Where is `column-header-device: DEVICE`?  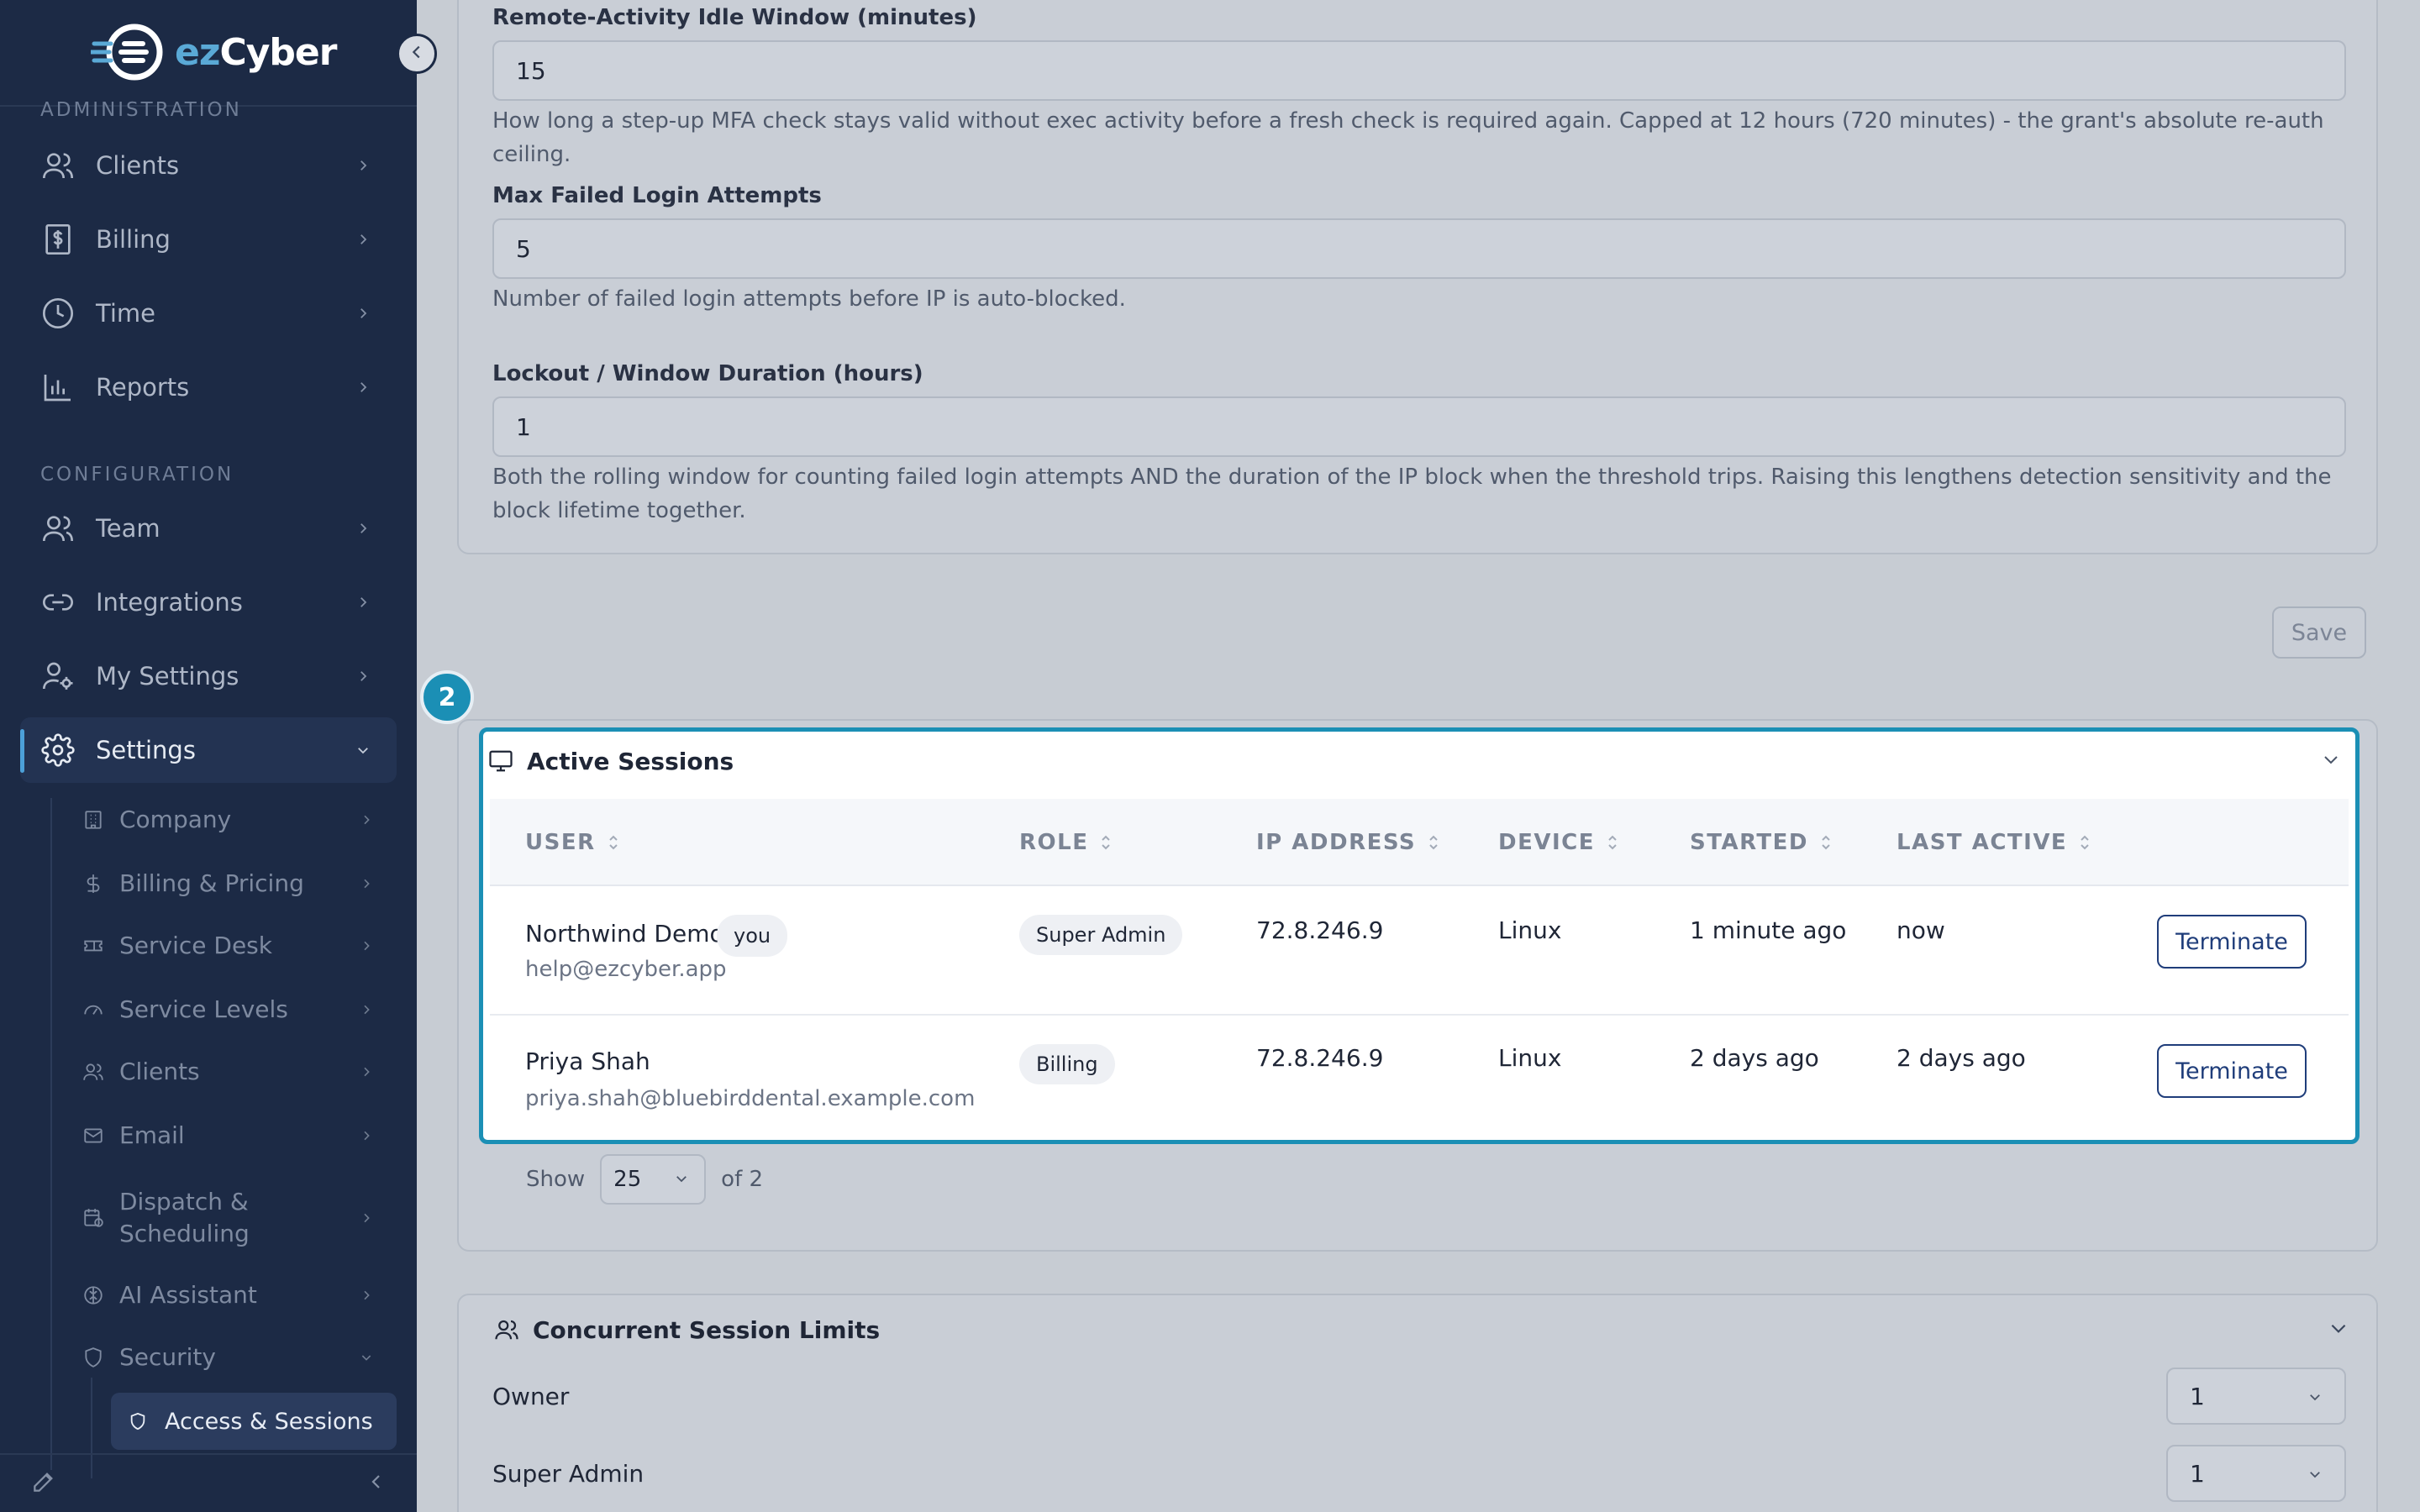 column-header-device: DEVICE is located at coordinates (1560, 842).